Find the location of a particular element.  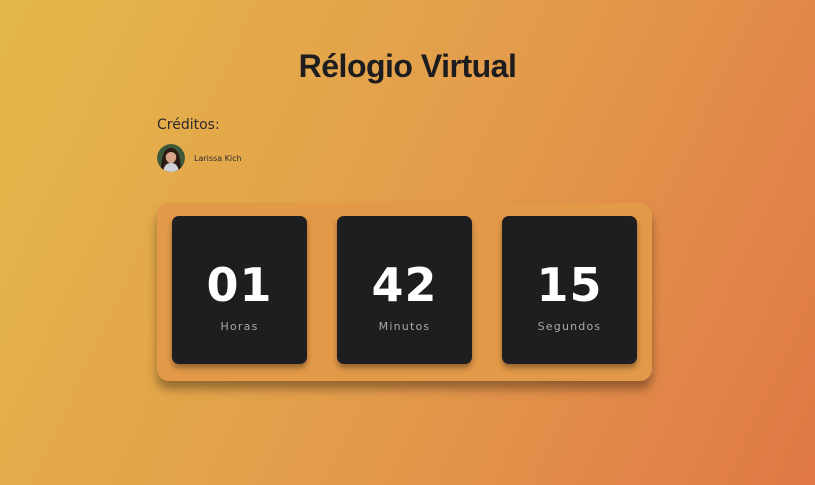

page-title: Rélogio Virtual is located at coordinates (407, 66).